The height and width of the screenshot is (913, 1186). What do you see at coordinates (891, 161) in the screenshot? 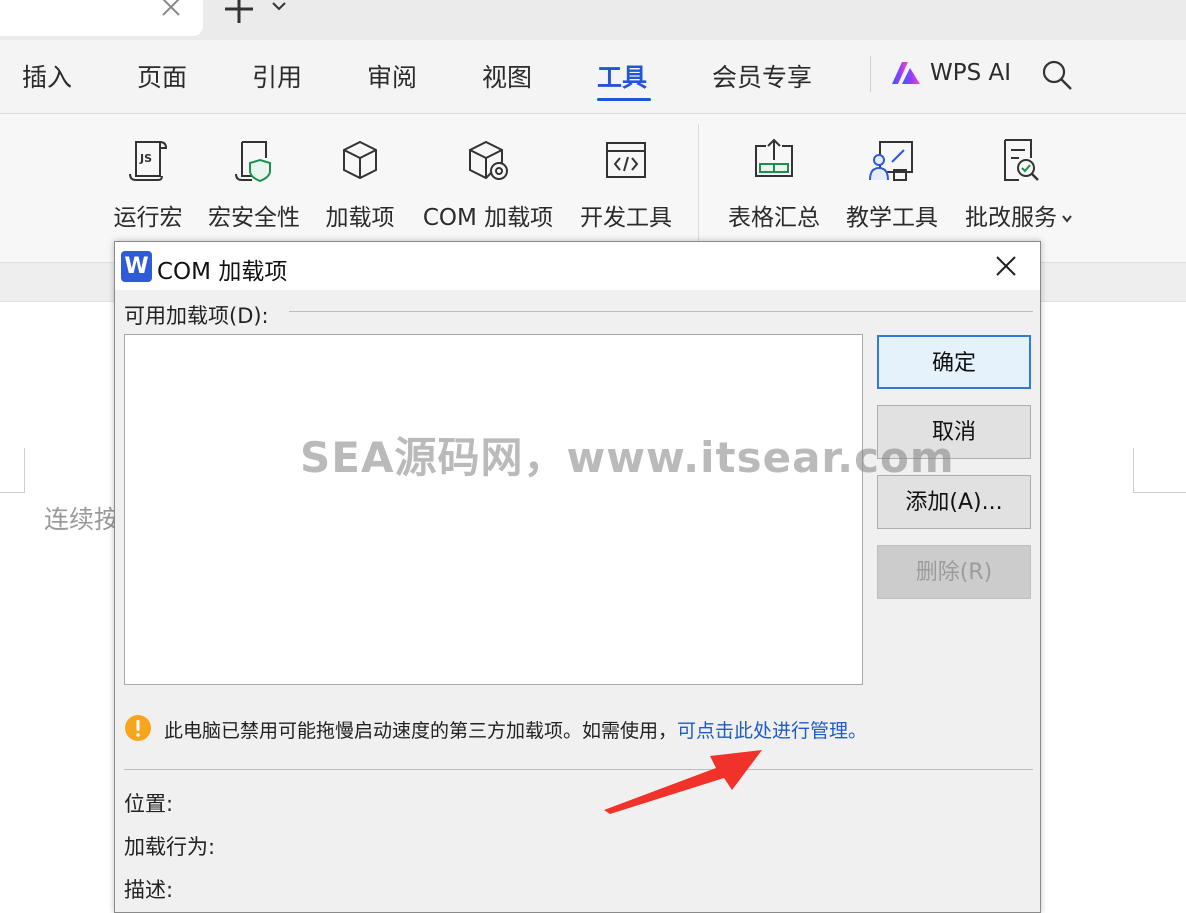
I see `teacher-board-icon` at bounding box center [891, 161].